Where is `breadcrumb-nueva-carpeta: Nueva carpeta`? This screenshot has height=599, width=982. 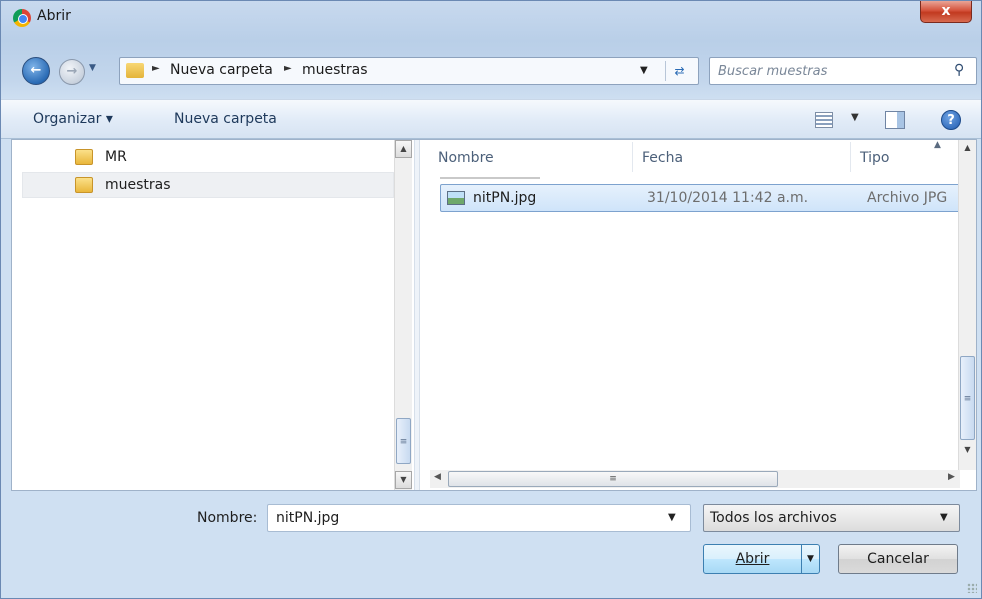
breadcrumb-nueva-carpeta: Nueva carpeta is located at coordinates (221, 70).